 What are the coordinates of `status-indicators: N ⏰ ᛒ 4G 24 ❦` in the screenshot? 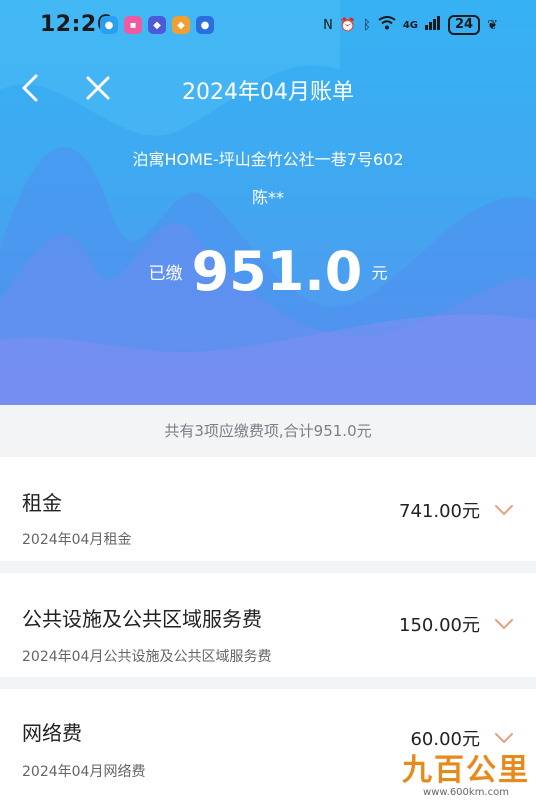 It's located at (410, 25).